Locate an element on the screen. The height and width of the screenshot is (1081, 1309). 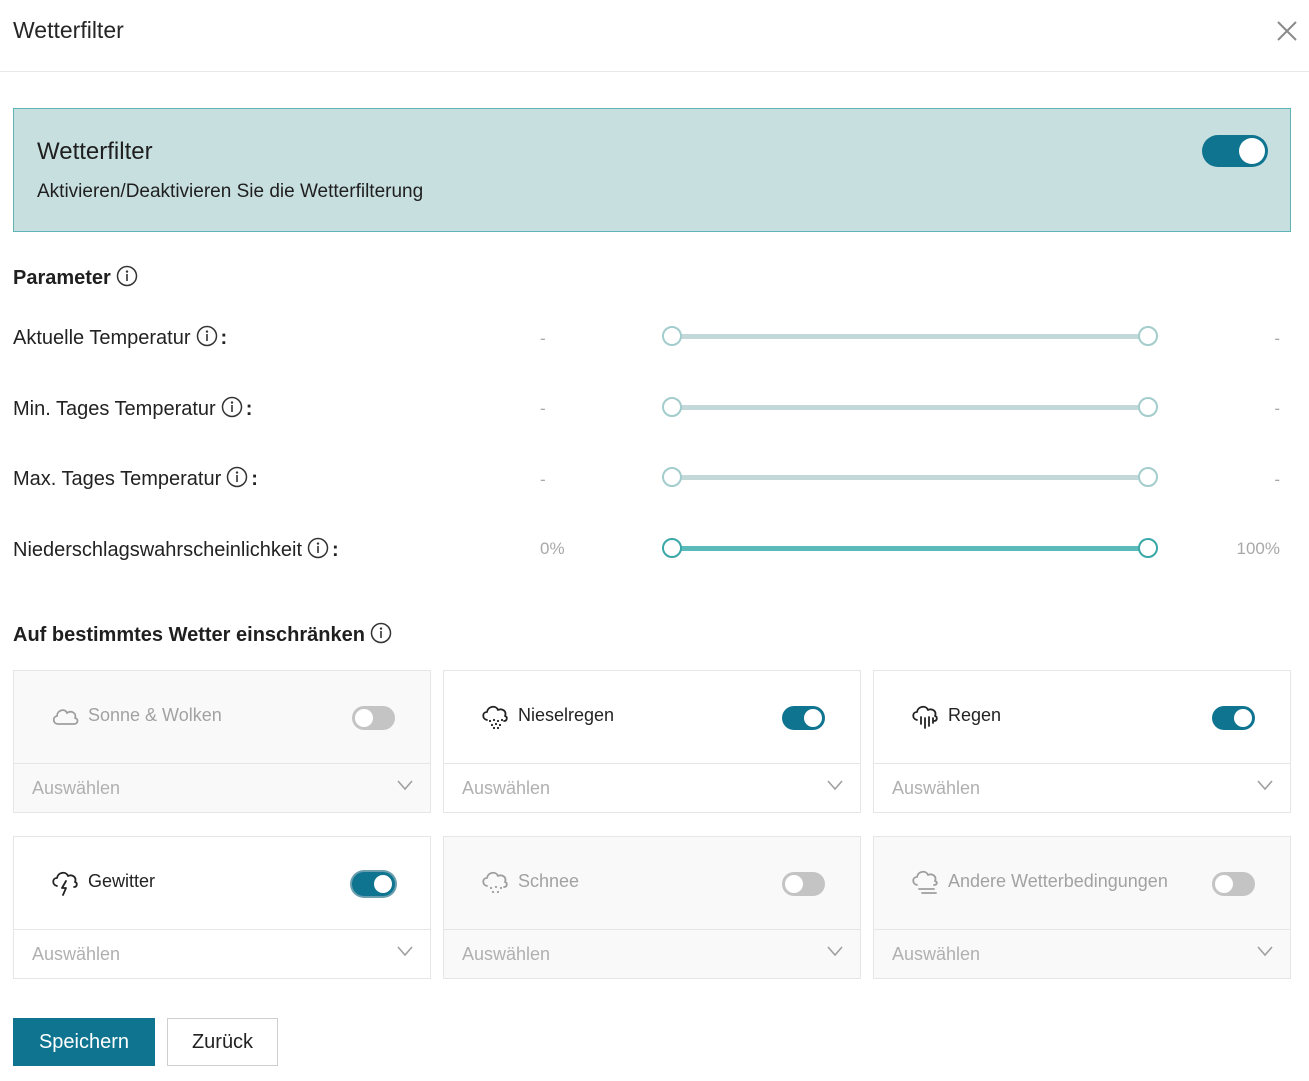
param-label-current-temperature: Aktuelle Temperatur: is located at coordinates (120, 337).